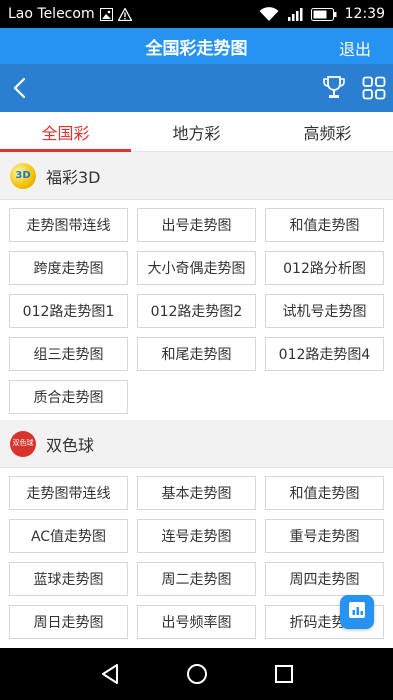  Describe the element at coordinates (70, 445) in the screenshot. I see `section-title: 双色球` at that location.